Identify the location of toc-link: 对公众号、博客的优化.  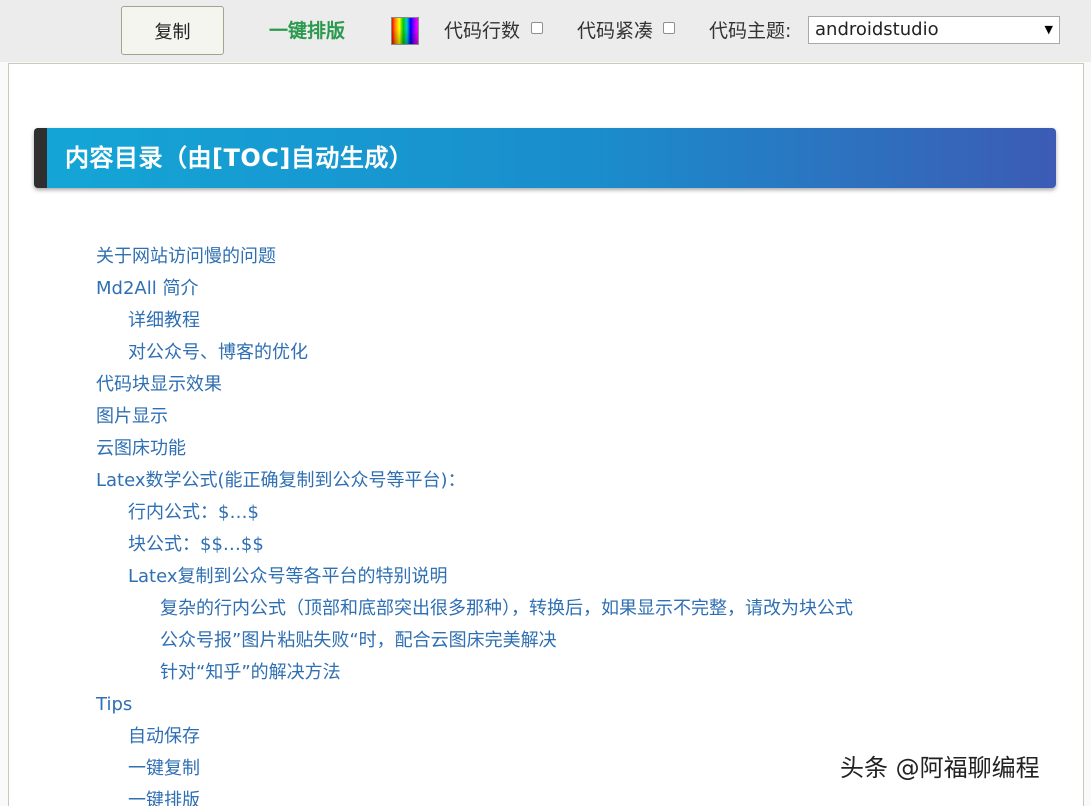
(546, 353).